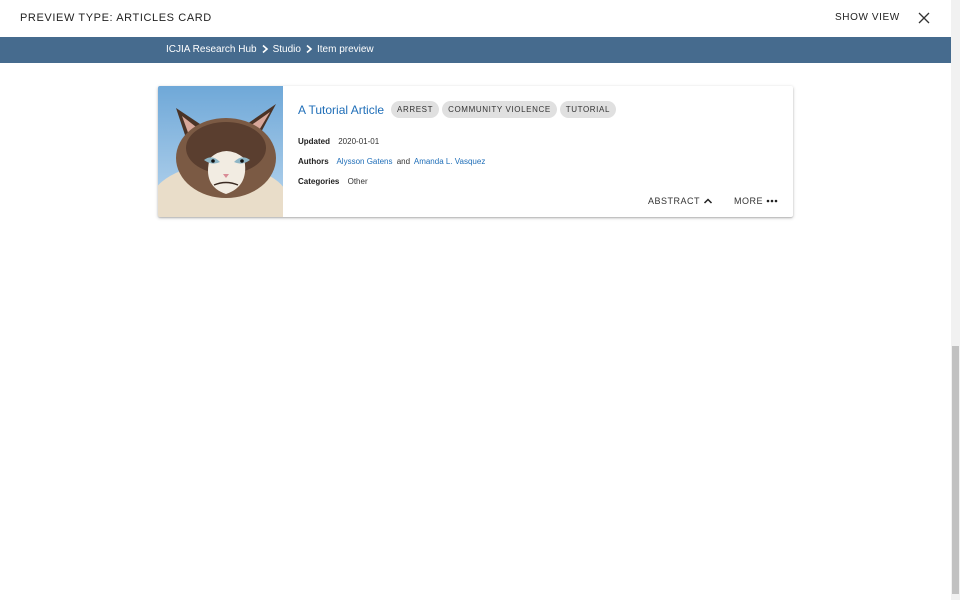 The width and height of the screenshot is (960, 600). Describe the element at coordinates (211, 49) in the screenshot. I see `breadcrumb-item-home: ICJIA Research Hub` at that location.